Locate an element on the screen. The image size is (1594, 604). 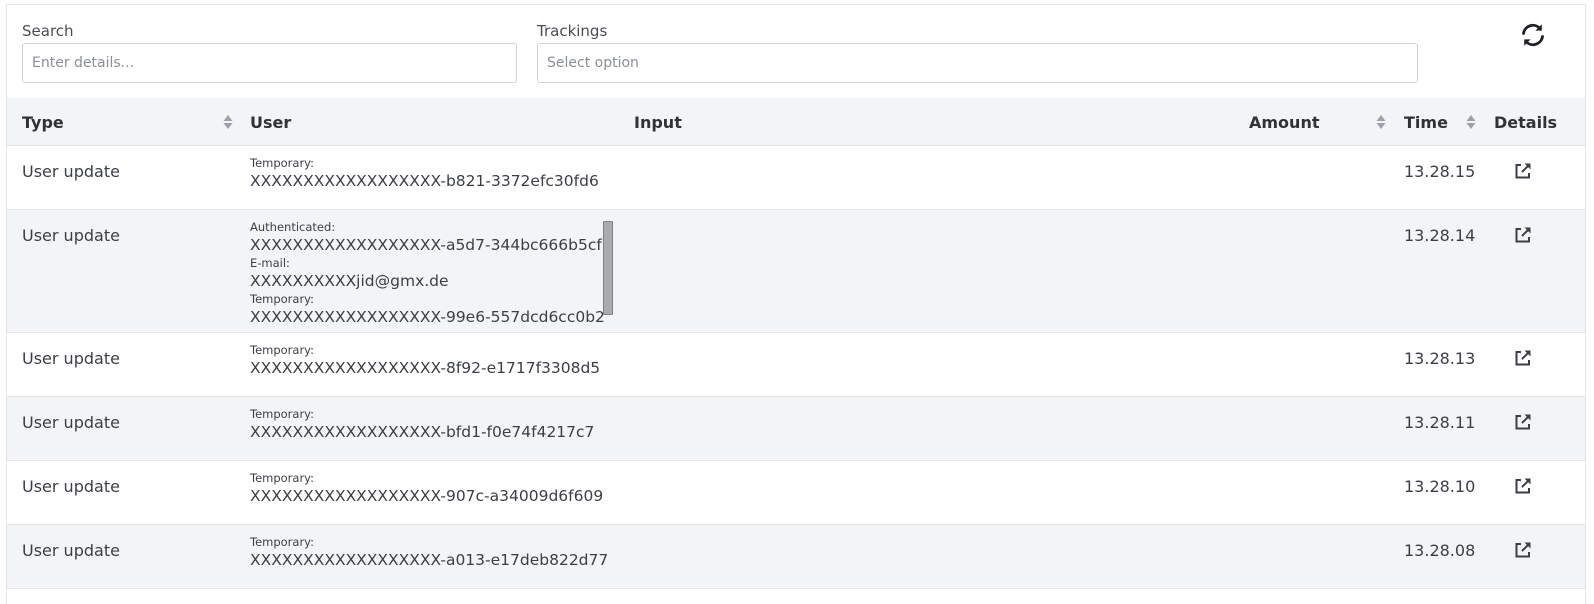
search-field is located at coordinates (269, 63).